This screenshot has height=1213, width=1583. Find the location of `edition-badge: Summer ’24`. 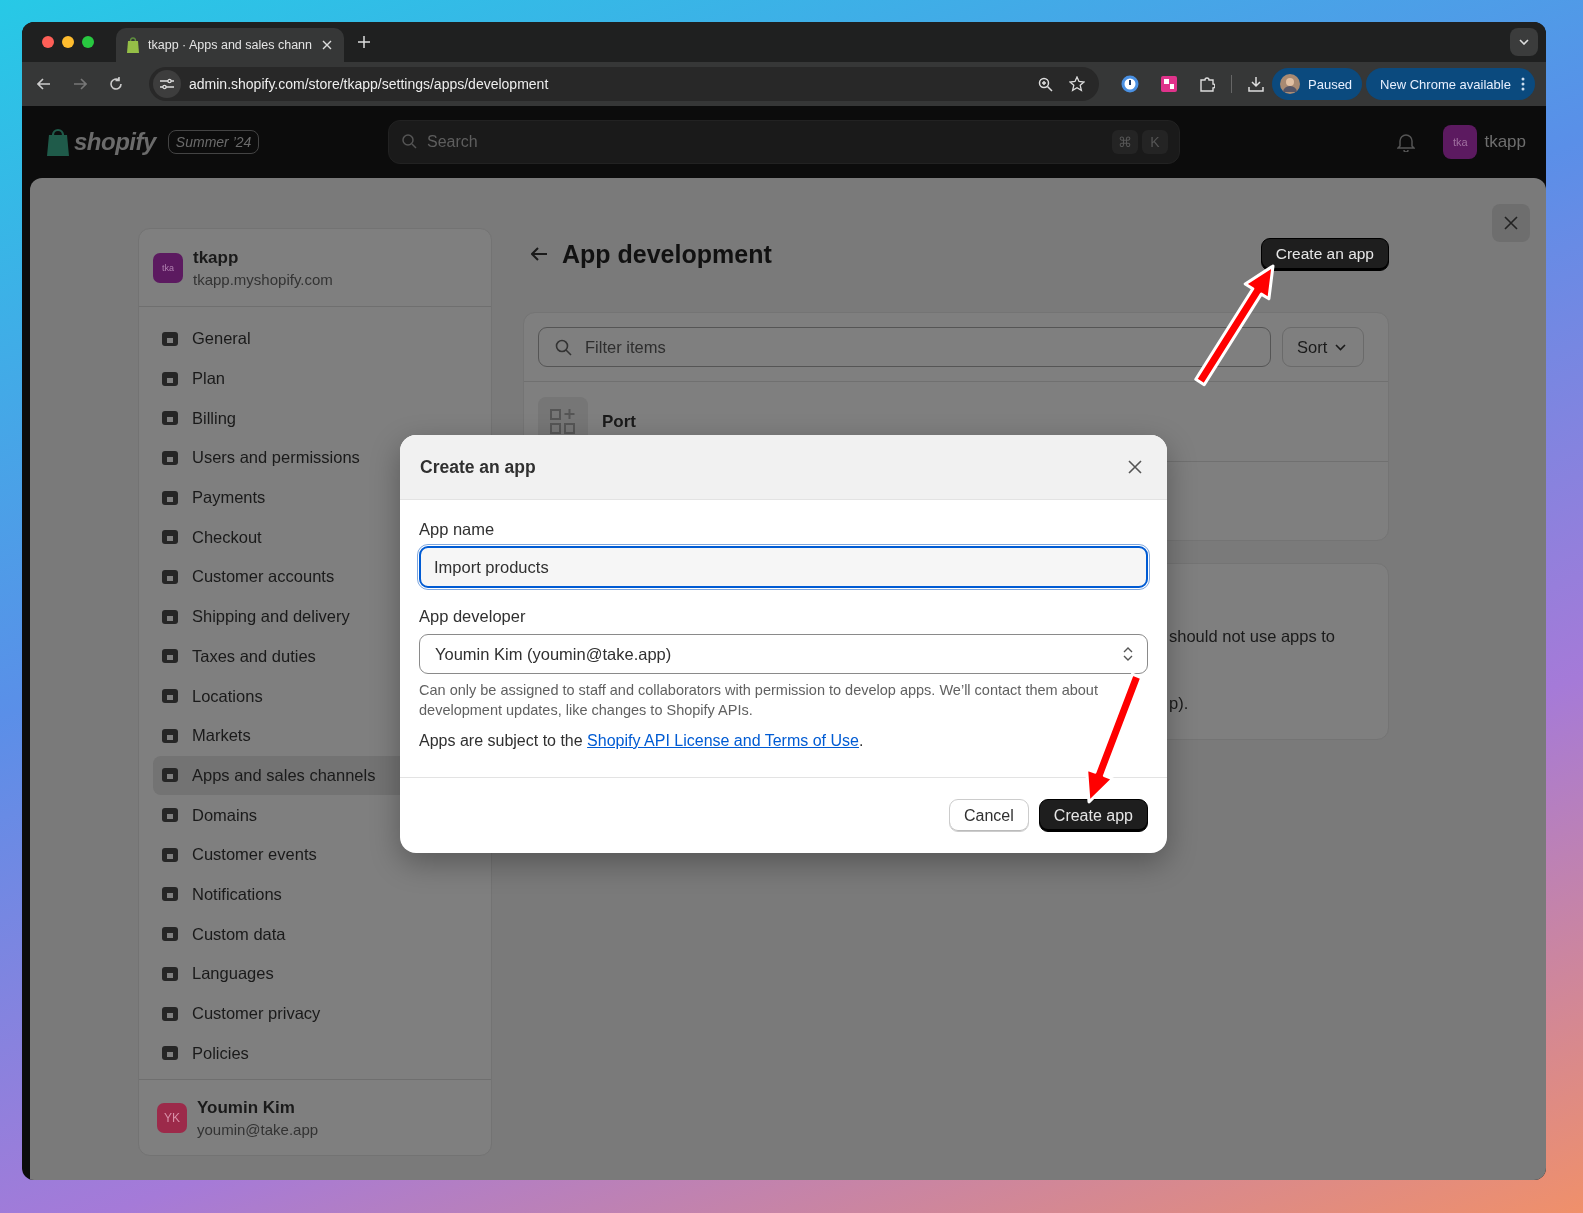

edition-badge: Summer ’24 is located at coordinates (213, 142).